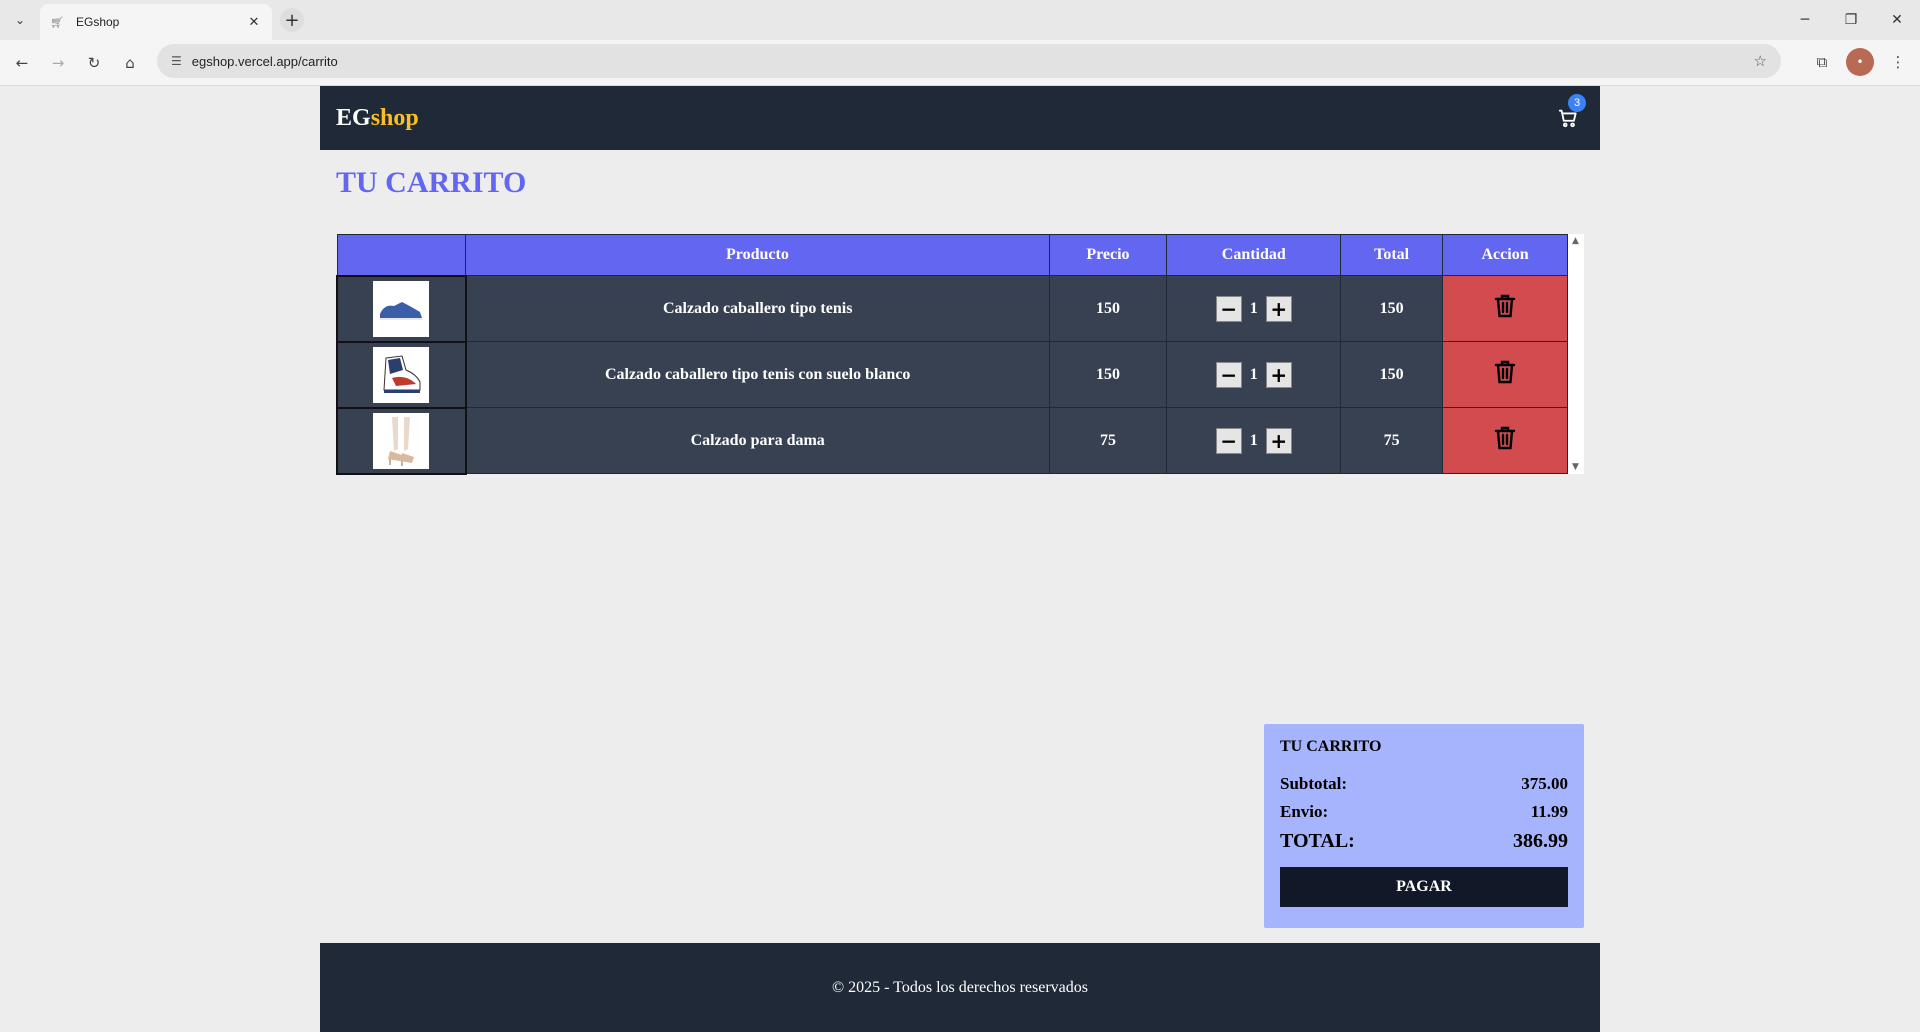 The height and width of the screenshot is (1032, 1920). Describe the element at coordinates (353, 117) in the screenshot. I see `logo-text-eg: EG` at that location.